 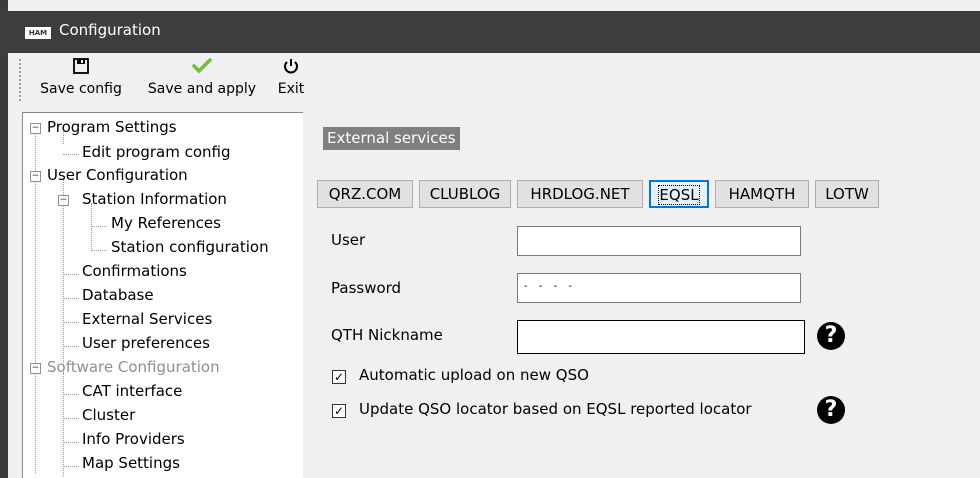 What do you see at coordinates (659, 288) in the screenshot?
I see `password-field: - - - -` at bounding box center [659, 288].